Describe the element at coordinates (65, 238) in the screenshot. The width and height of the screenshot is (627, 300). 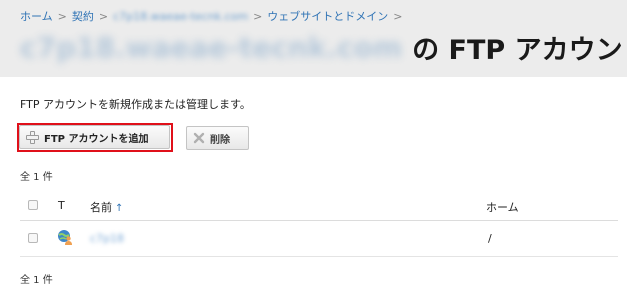
I see `ftp-user-icon` at that location.